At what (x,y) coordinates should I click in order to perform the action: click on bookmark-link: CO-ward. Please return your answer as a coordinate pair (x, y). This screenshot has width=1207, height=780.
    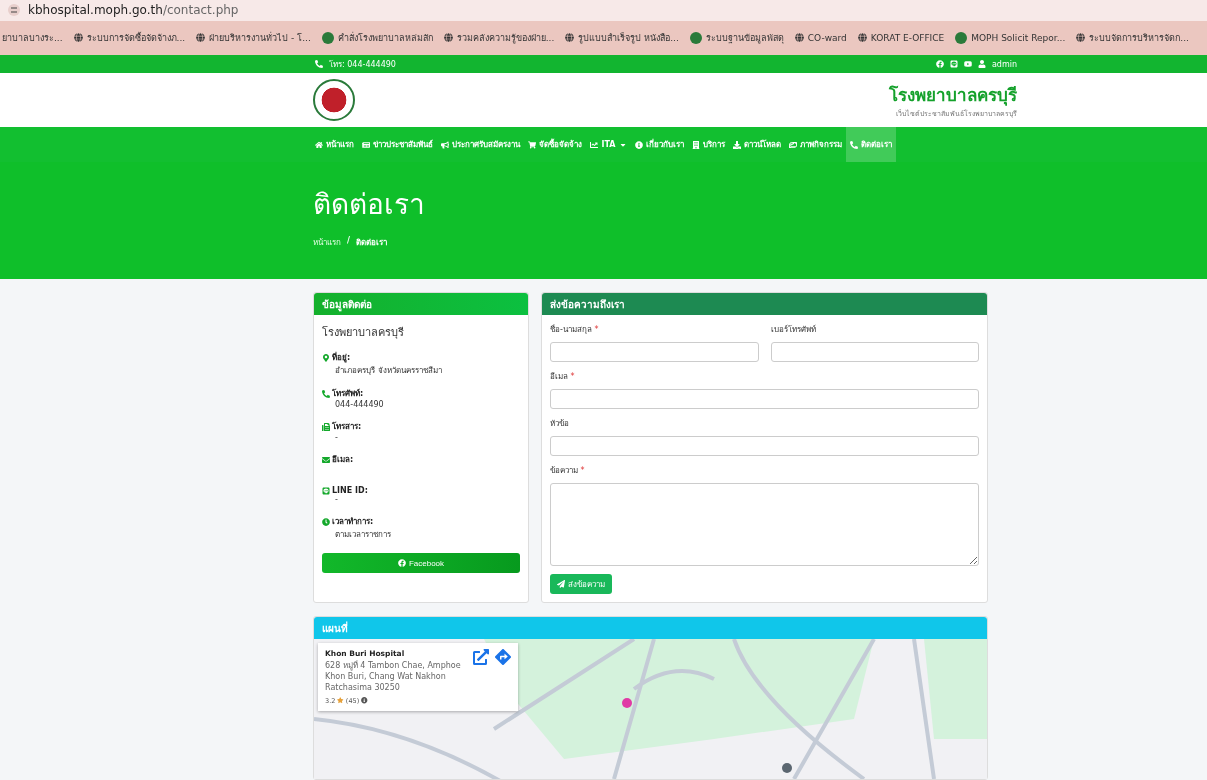
    Looking at the image, I should click on (820, 37).